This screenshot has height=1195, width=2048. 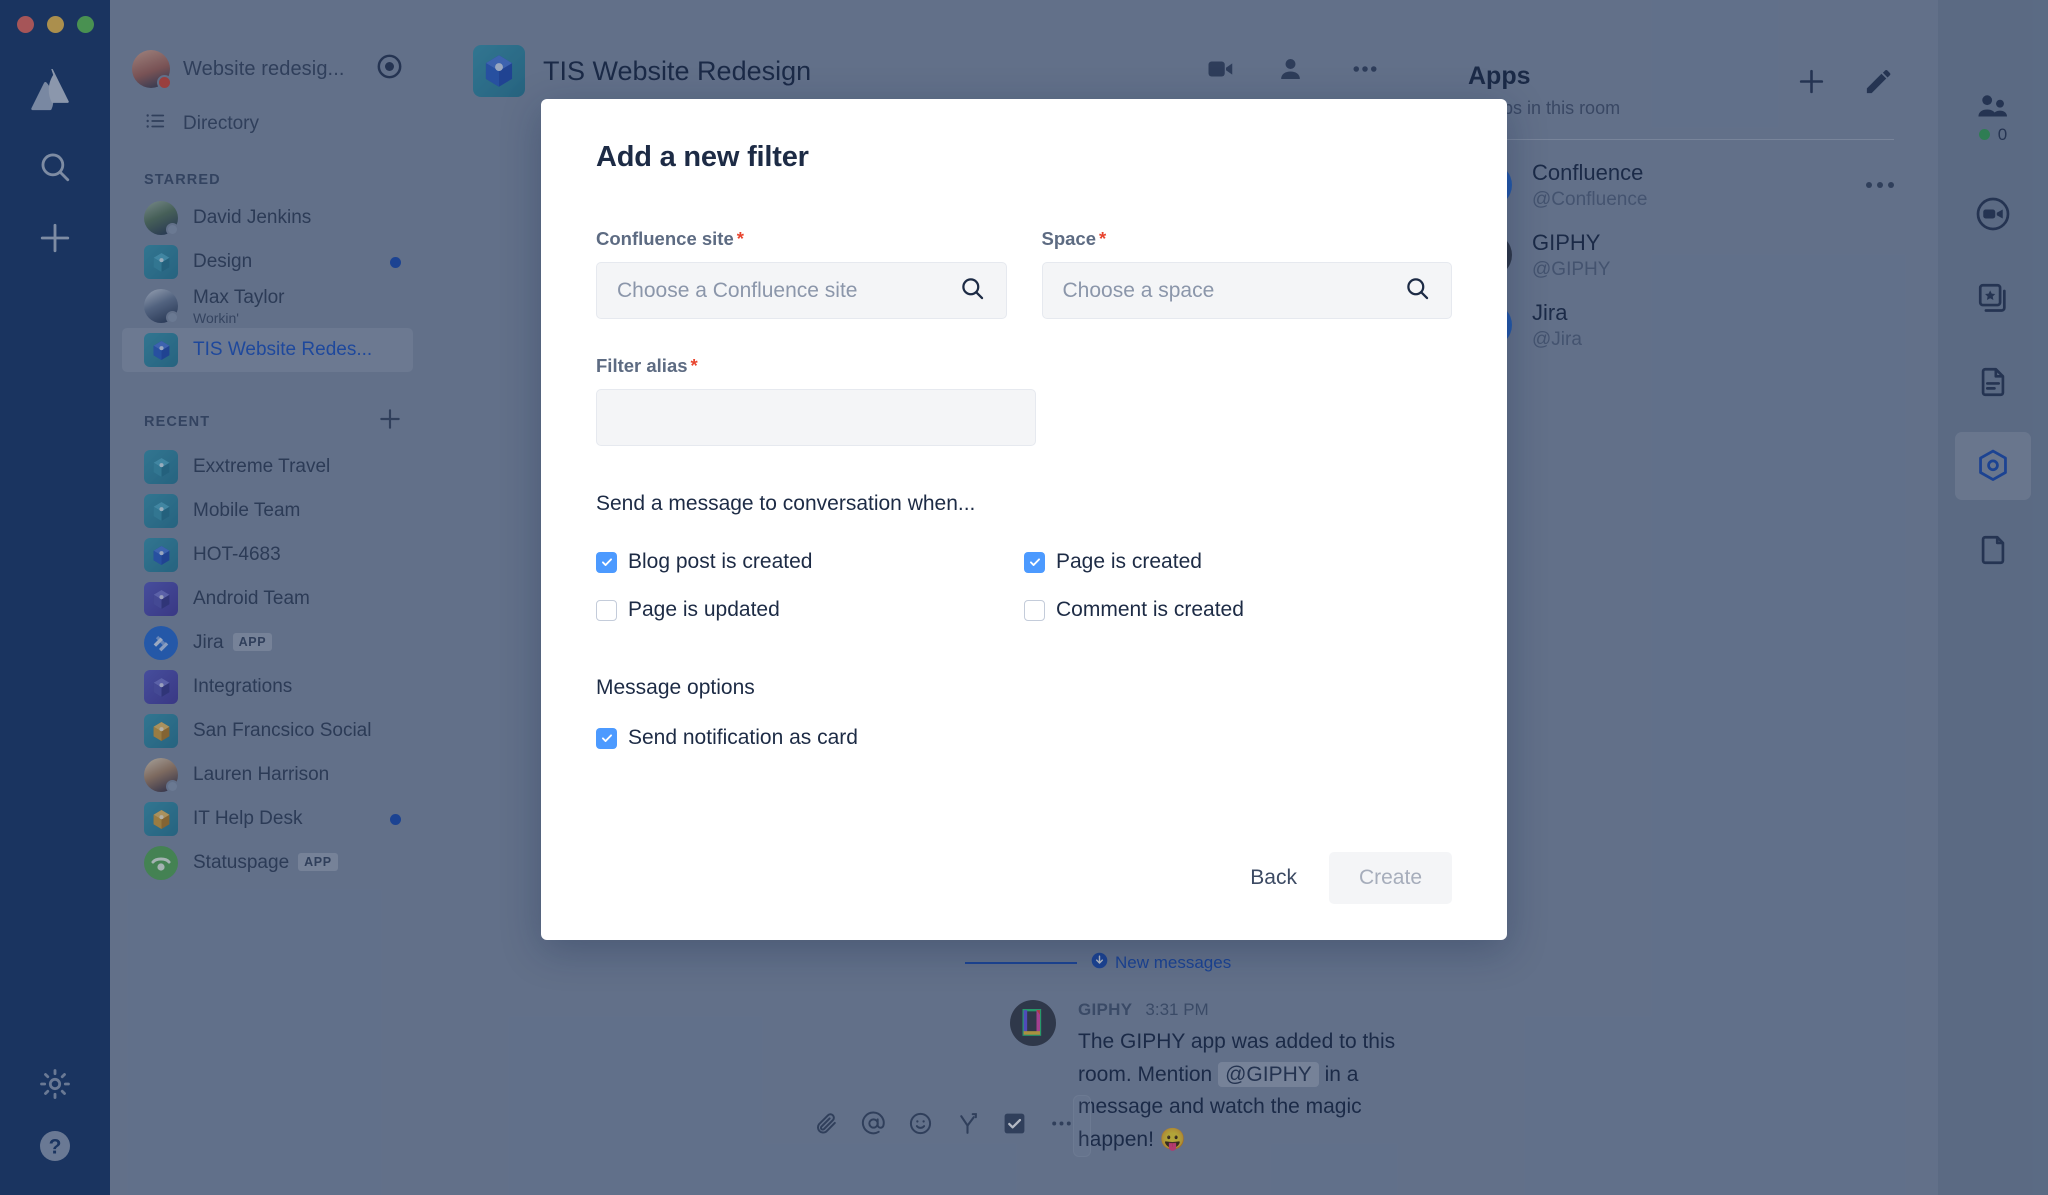 I want to click on checkbox-page-is-updated: Page is updated, so click(x=810, y=610).